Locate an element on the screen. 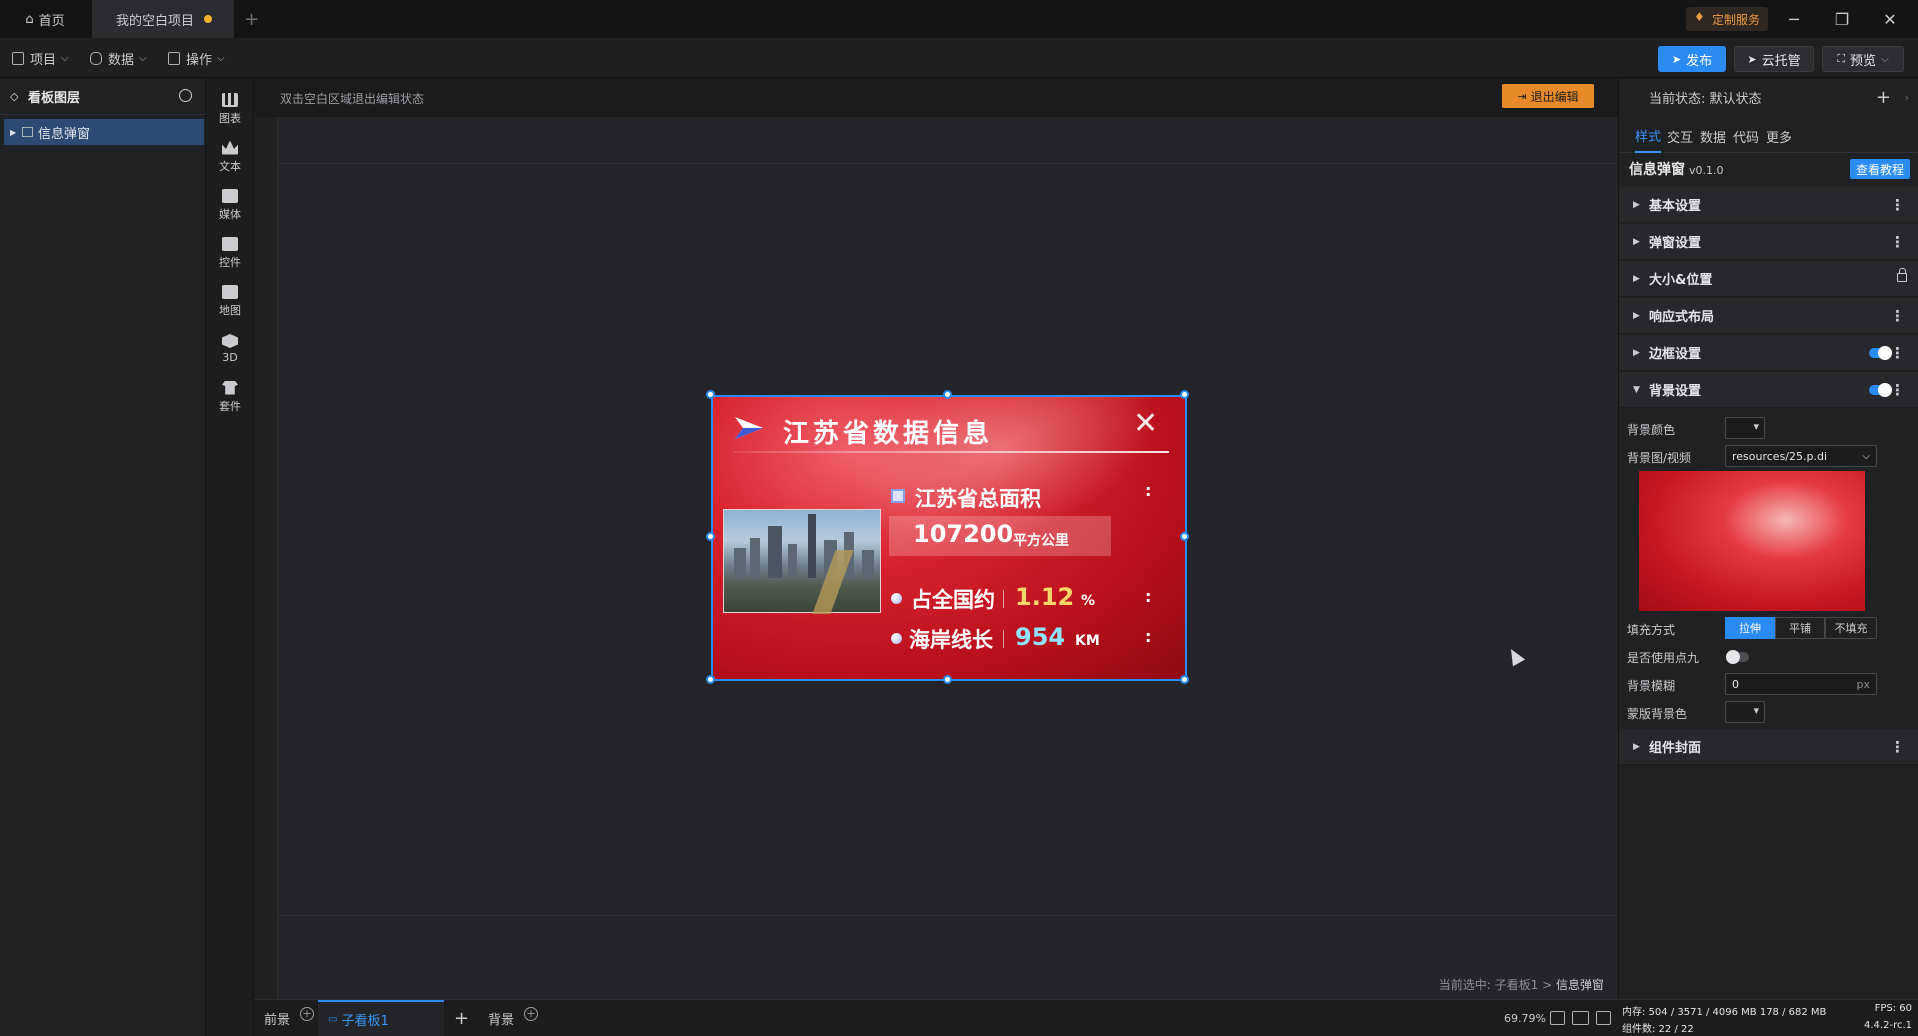 This screenshot has height=1036, width=1918. chevron-right-icon: › is located at coordinates (1907, 97).